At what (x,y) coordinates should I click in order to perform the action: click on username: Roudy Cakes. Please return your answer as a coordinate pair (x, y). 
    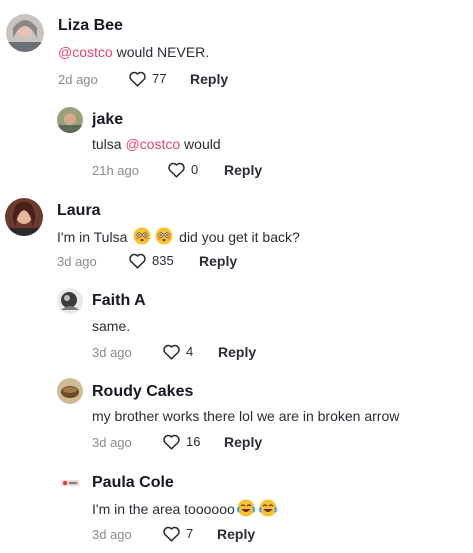
    Looking at the image, I should click on (142, 392).